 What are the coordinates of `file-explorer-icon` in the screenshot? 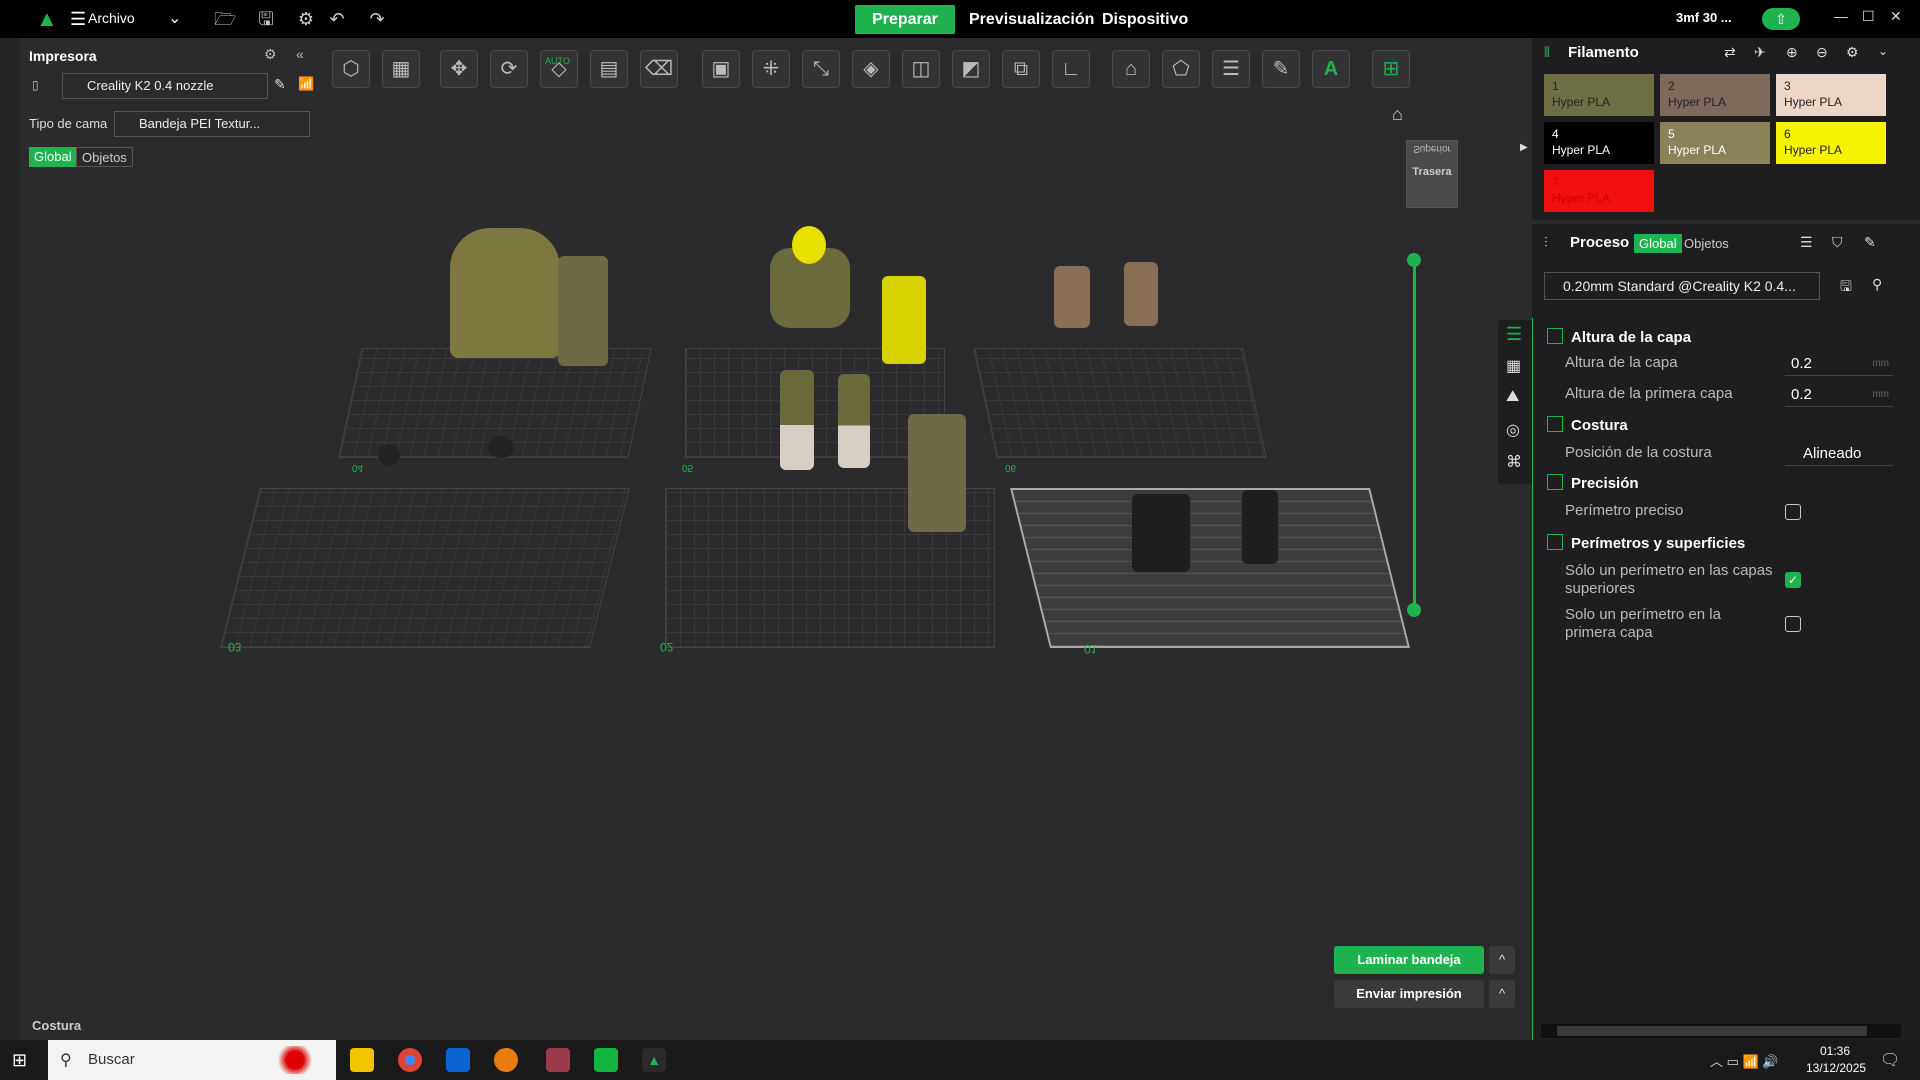 It's located at (362, 1060).